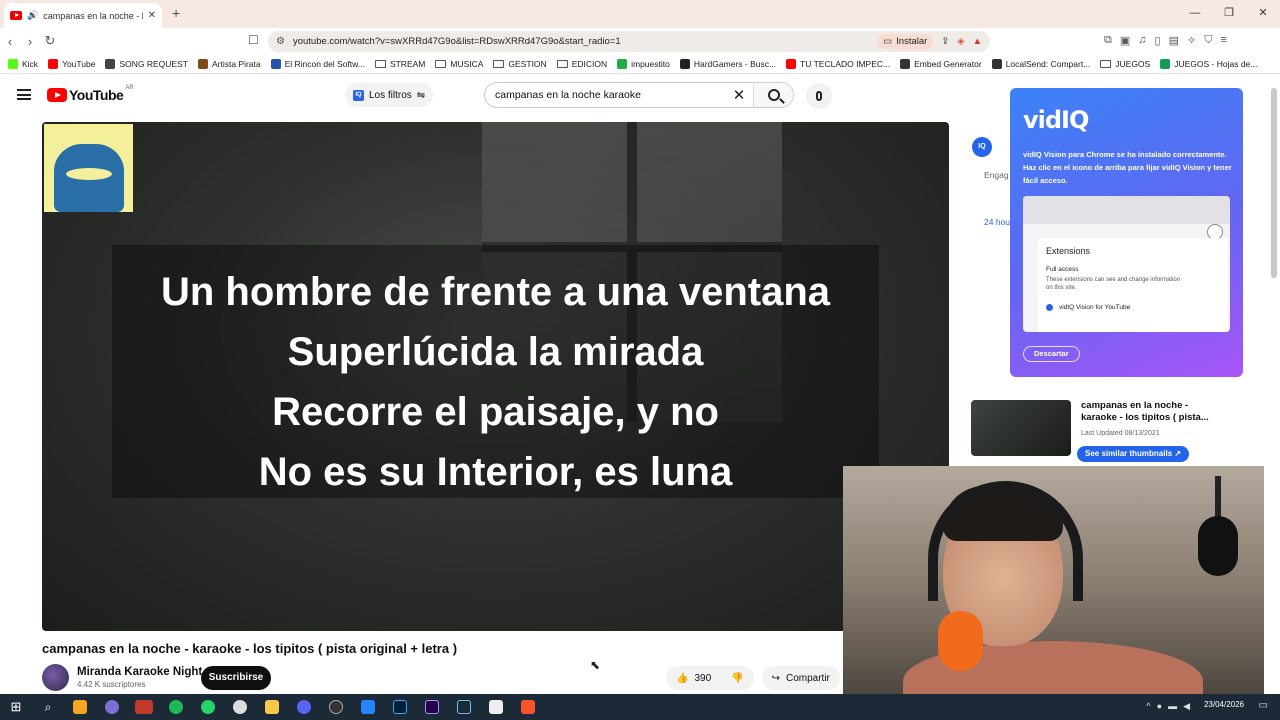 This screenshot has width=1280, height=720. I want to click on search-taskbar-icon: ⌕, so click(48, 707).